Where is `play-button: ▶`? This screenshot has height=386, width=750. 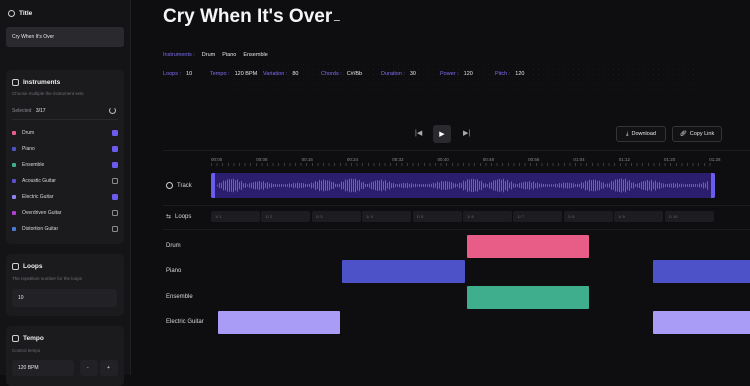 play-button: ▶ is located at coordinates (442, 134).